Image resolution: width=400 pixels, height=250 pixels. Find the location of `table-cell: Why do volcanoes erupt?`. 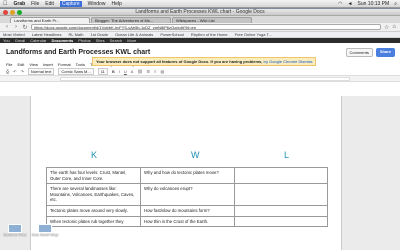

table-cell: Why do volcanoes erupt? is located at coordinates (187, 194).